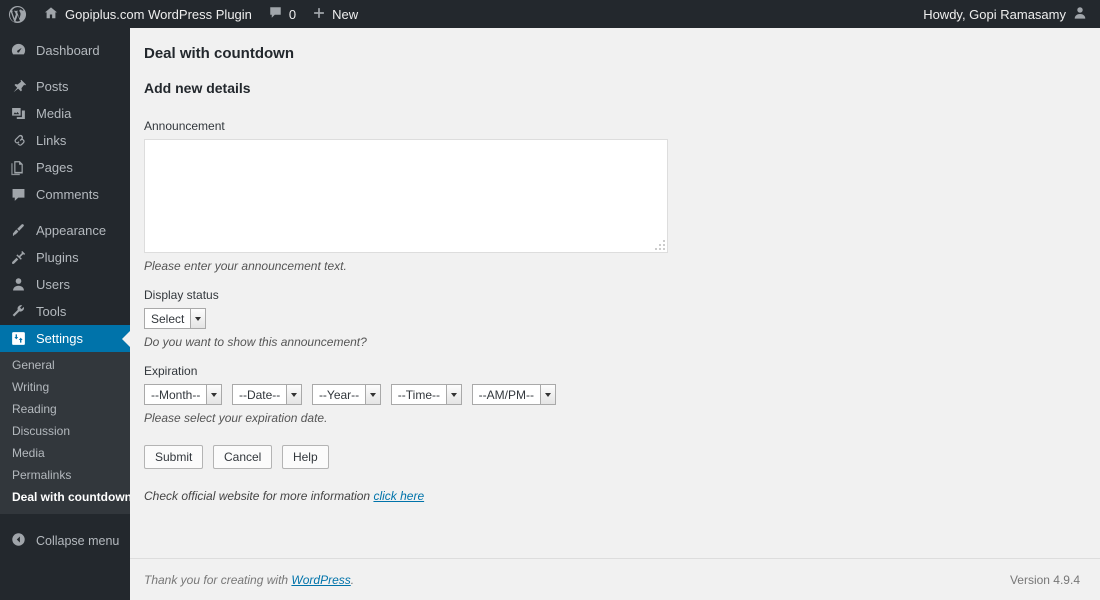  What do you see at coordinates (335, 14) in the screenshot?
I see `new-content-menu: New` at bounding box center [335, 14].